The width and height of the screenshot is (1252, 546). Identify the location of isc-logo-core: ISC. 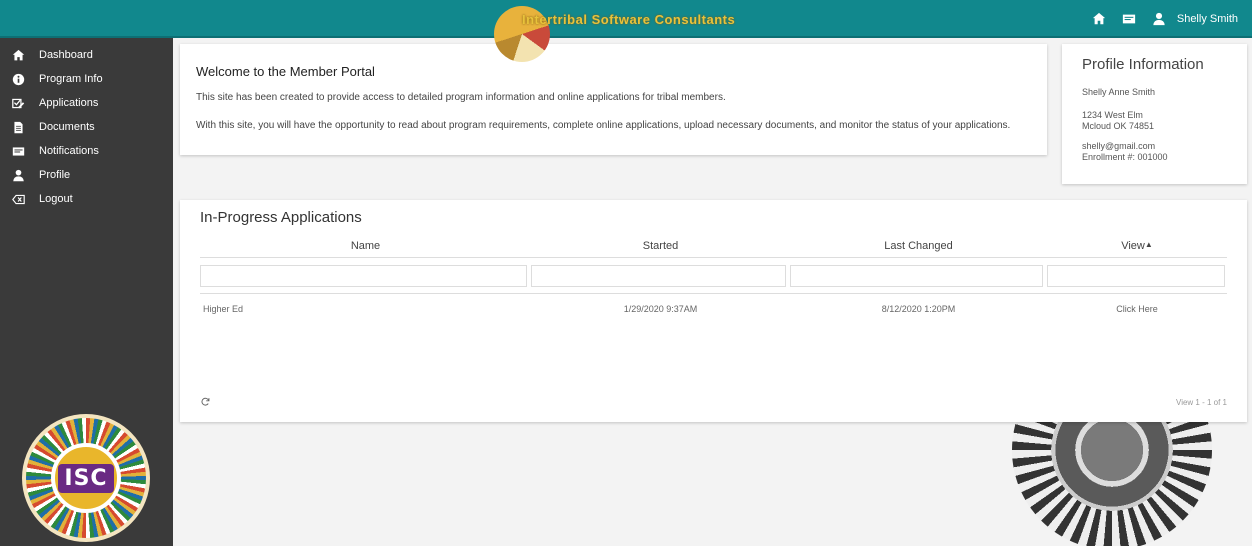
(86, 478).